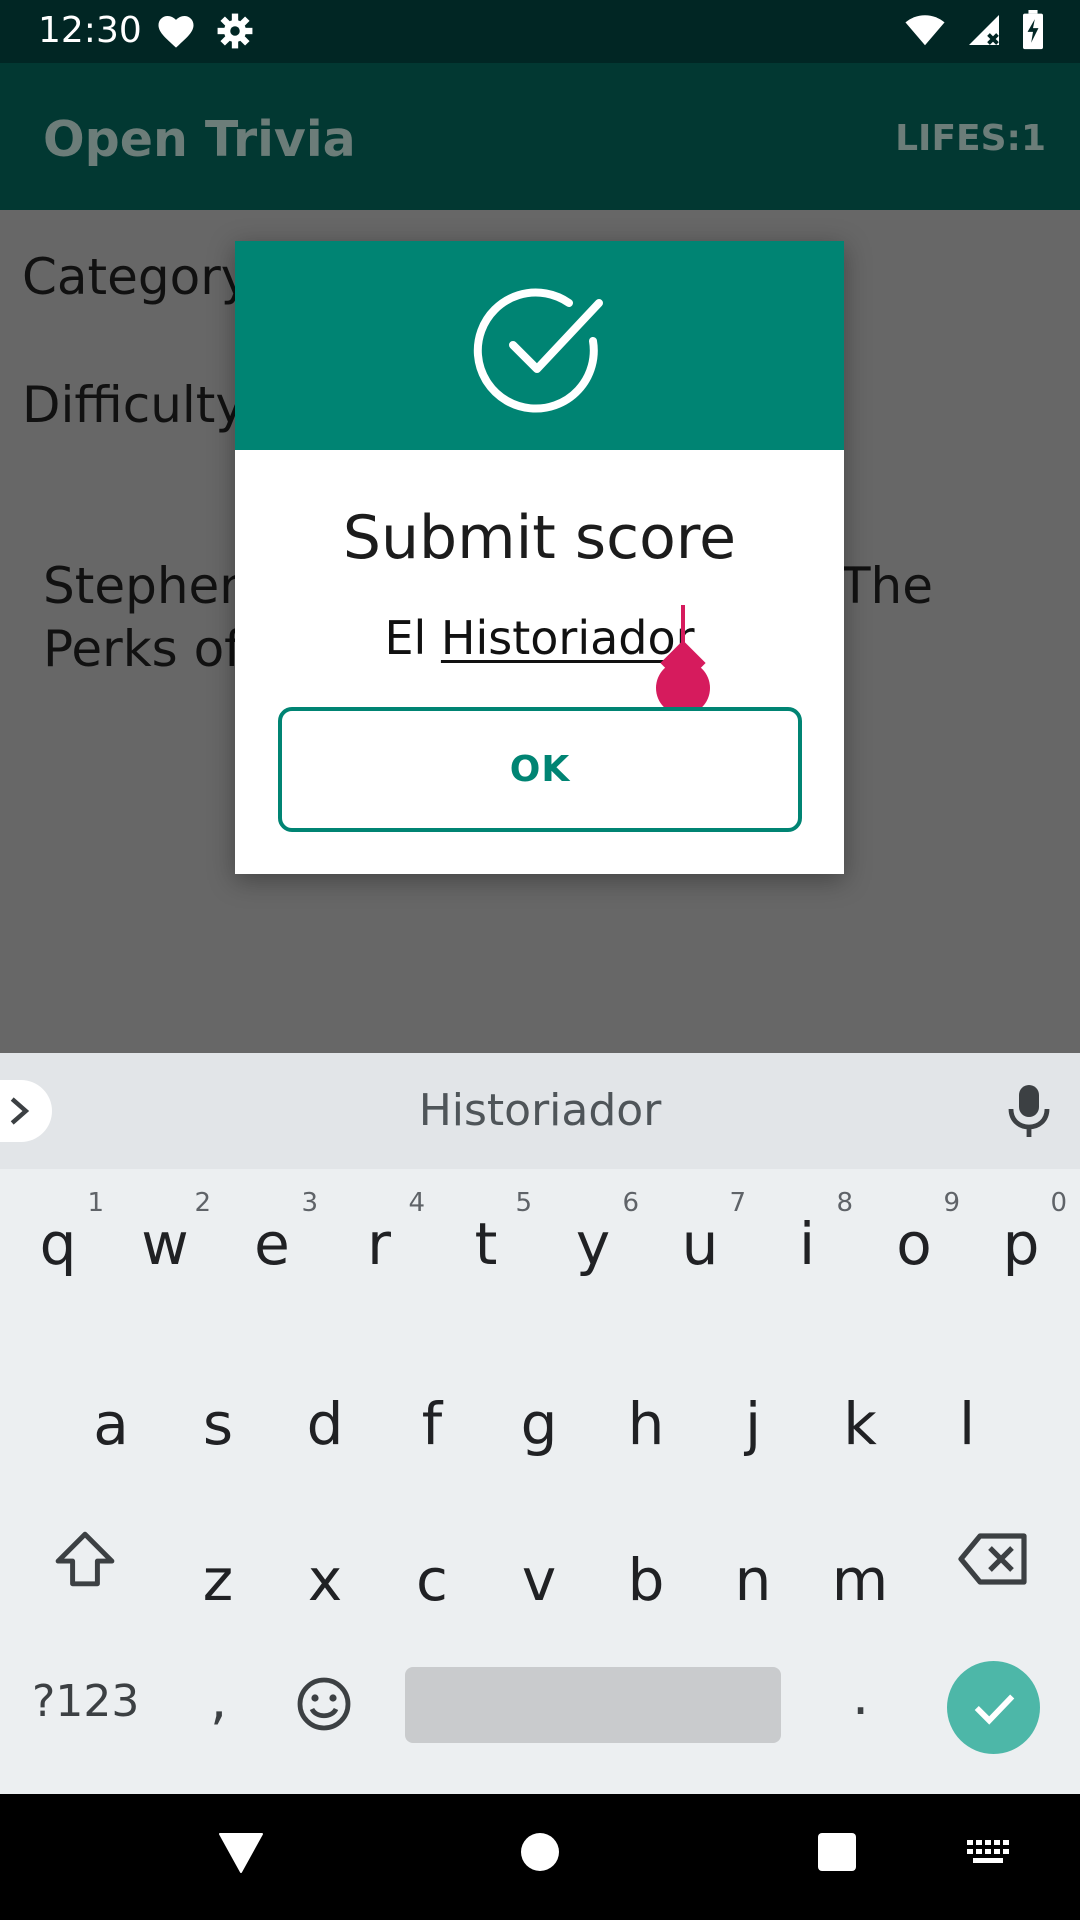  I want to click on key-label: r, so click(379, 1244).